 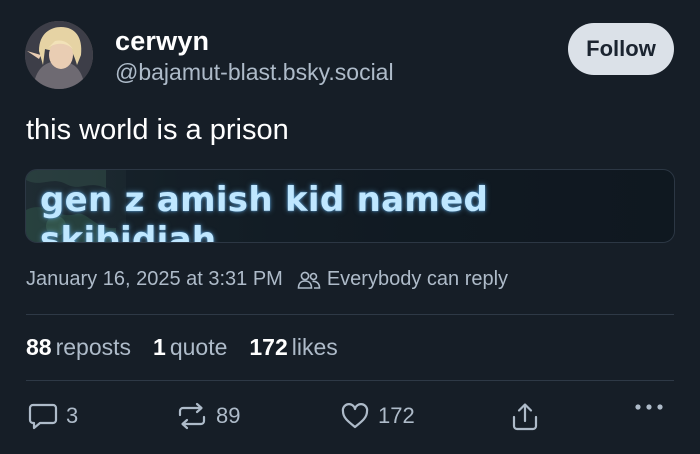 I want to click on reposts-stat: 88 reposts, so click(x=78, y=347).